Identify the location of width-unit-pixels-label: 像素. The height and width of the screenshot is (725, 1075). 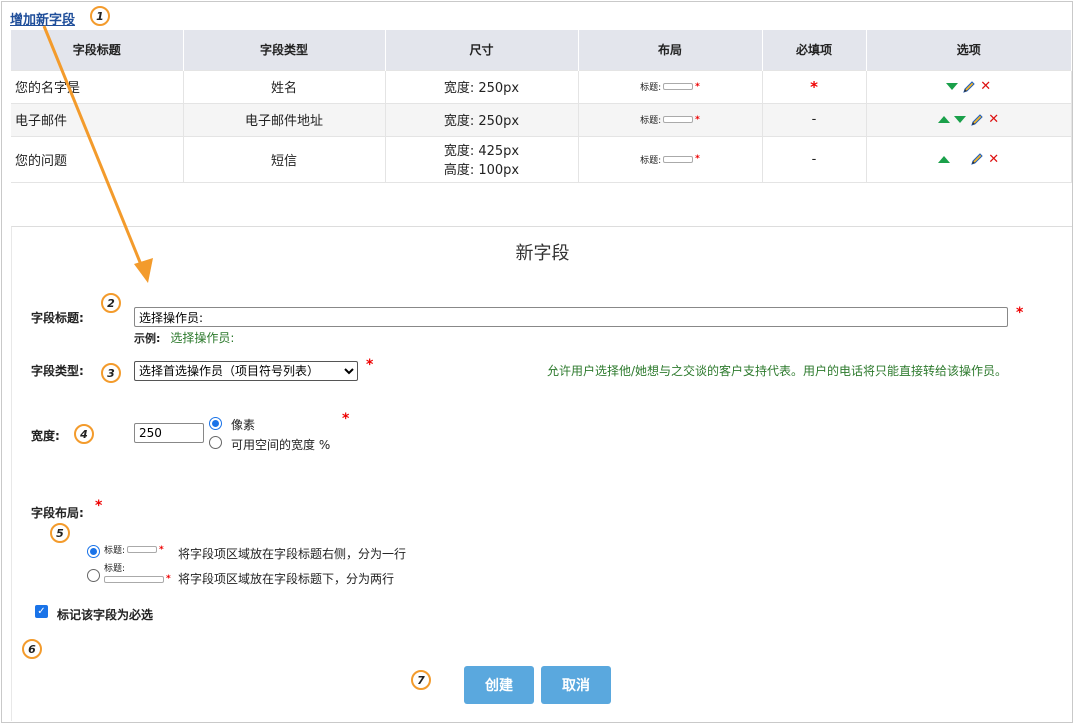
(243, 425).